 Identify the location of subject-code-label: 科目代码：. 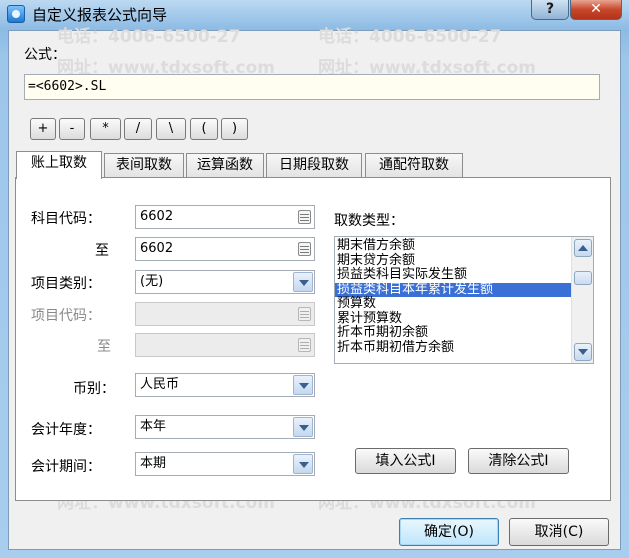
(66, 219).